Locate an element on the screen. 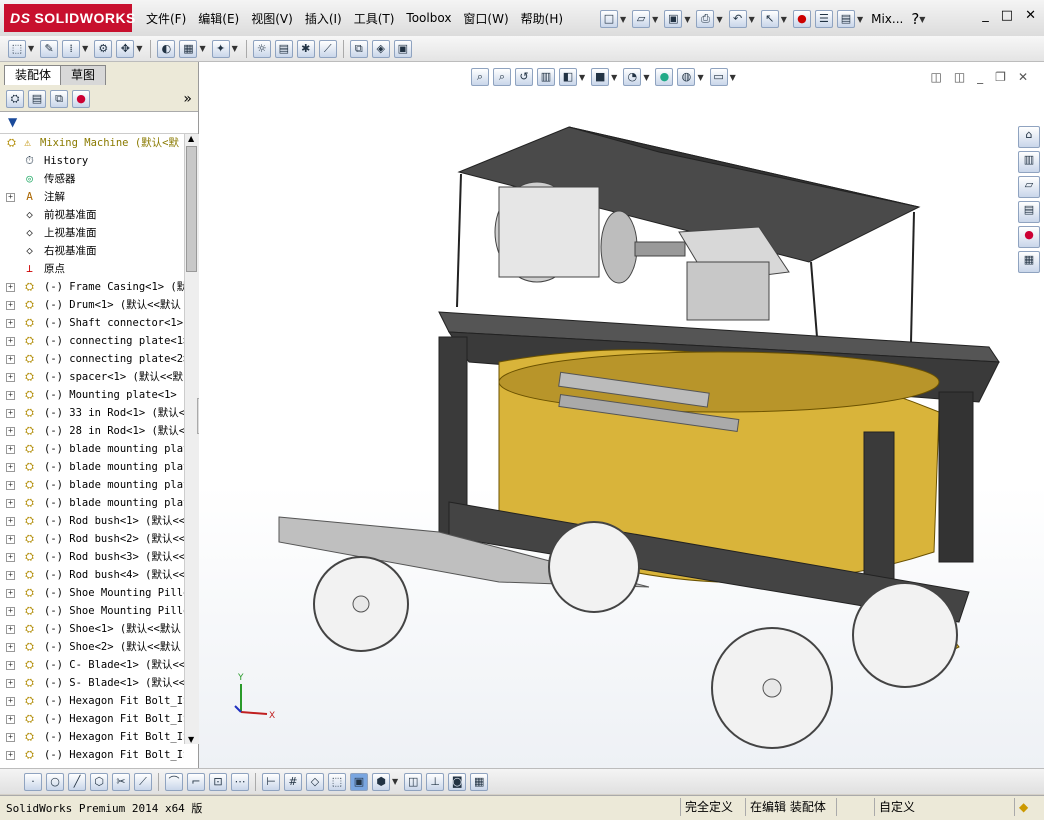 The image size is (1044, 820). explode-line-sketch-icon: ⟋ is located at coordinates (327, 48).